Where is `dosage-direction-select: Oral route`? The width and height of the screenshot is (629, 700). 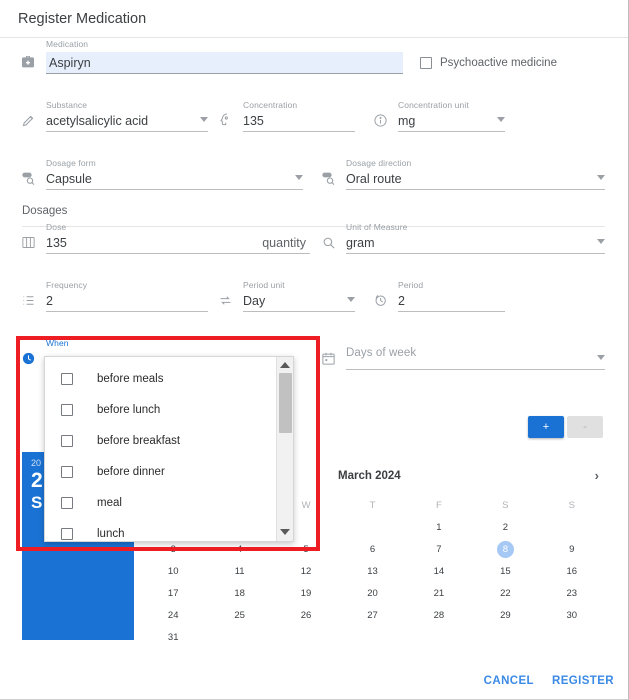 dosage-direction-select: Oral route is located at coordinates (475, 180).